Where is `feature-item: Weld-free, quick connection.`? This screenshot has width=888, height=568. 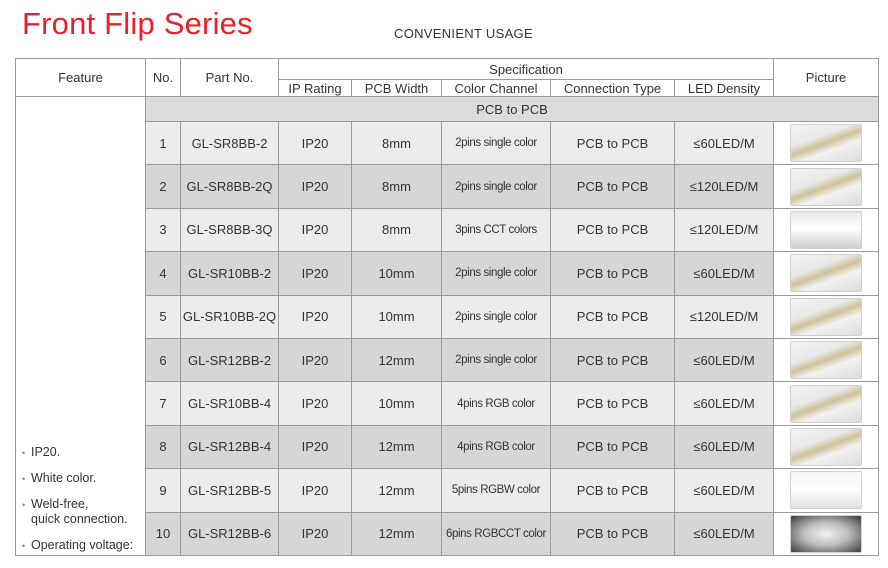
feature-item: Weld-free, quick connection. is located at coordinates (83, 512).